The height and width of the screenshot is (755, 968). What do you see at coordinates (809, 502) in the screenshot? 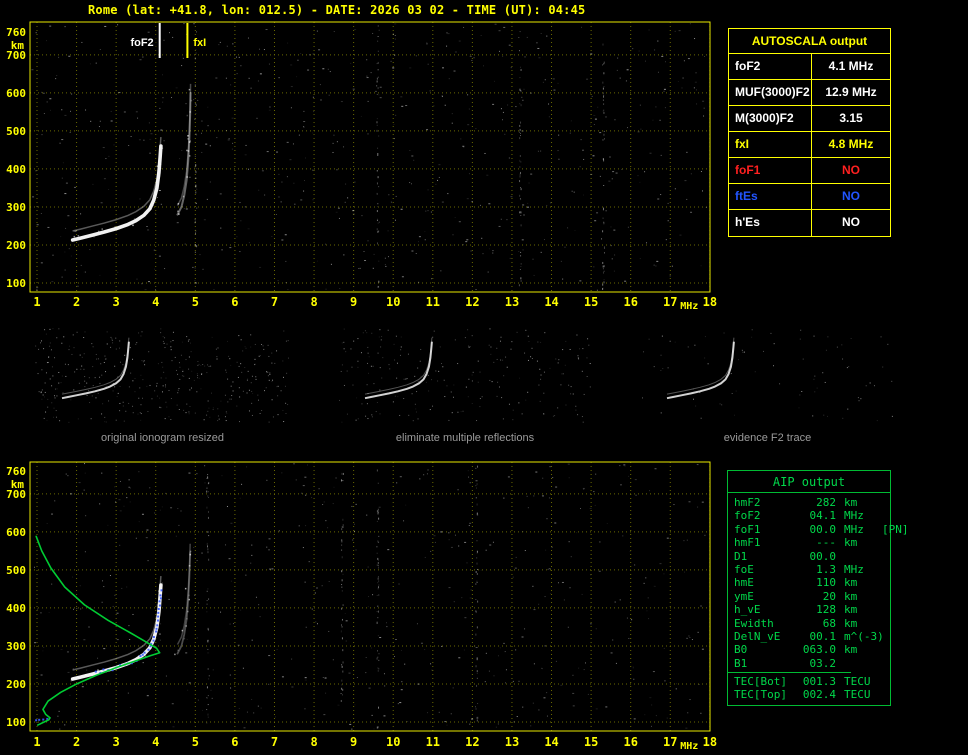
I see `aip-row: hmF2 282 km` at bounding box center [809, 502].